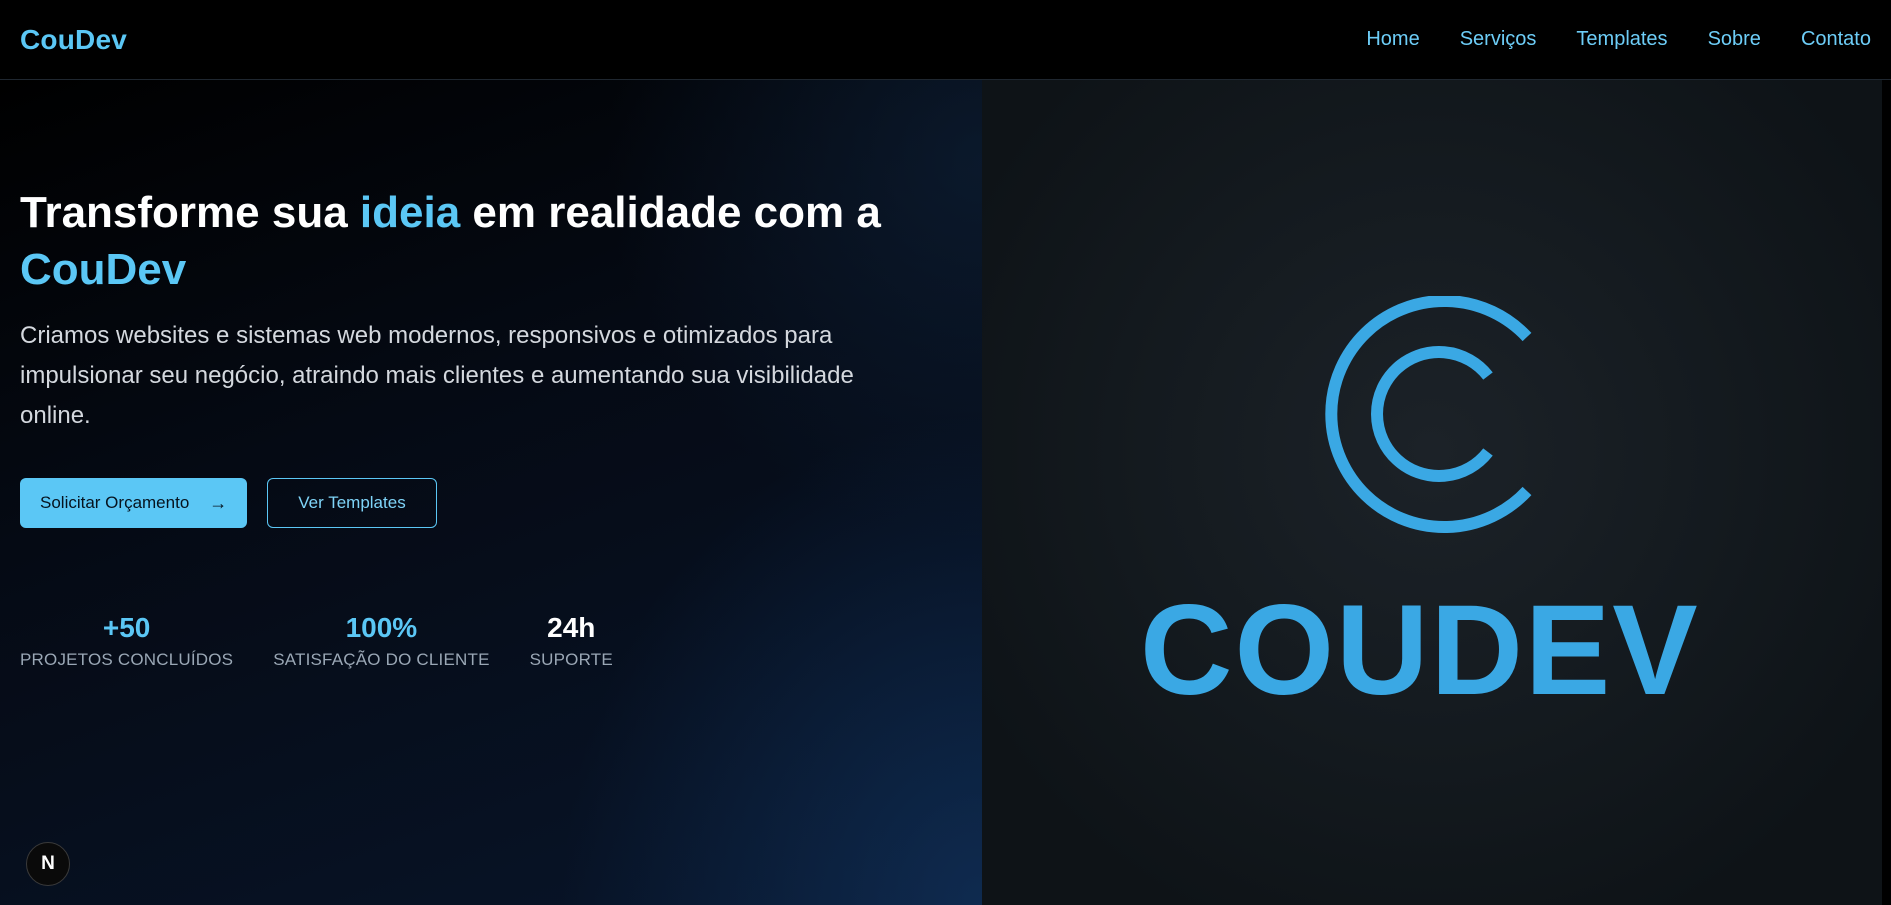 The width and height of the screenshot is (1891, 905). What do you see at coordinates (126, 627) in the screenshot?
I see `stat-value: +50` at bounding box center [126, 627].